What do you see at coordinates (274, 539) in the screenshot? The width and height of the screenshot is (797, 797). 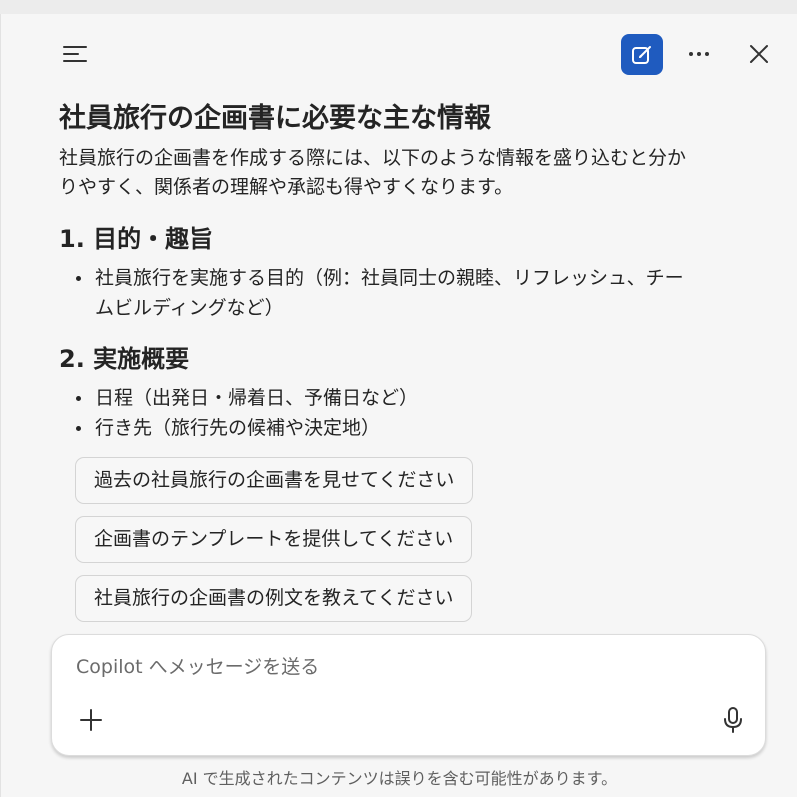 I see `suggestion-chip: 企画書のテンプレートを提供してください` at bounding box center [274, 539].